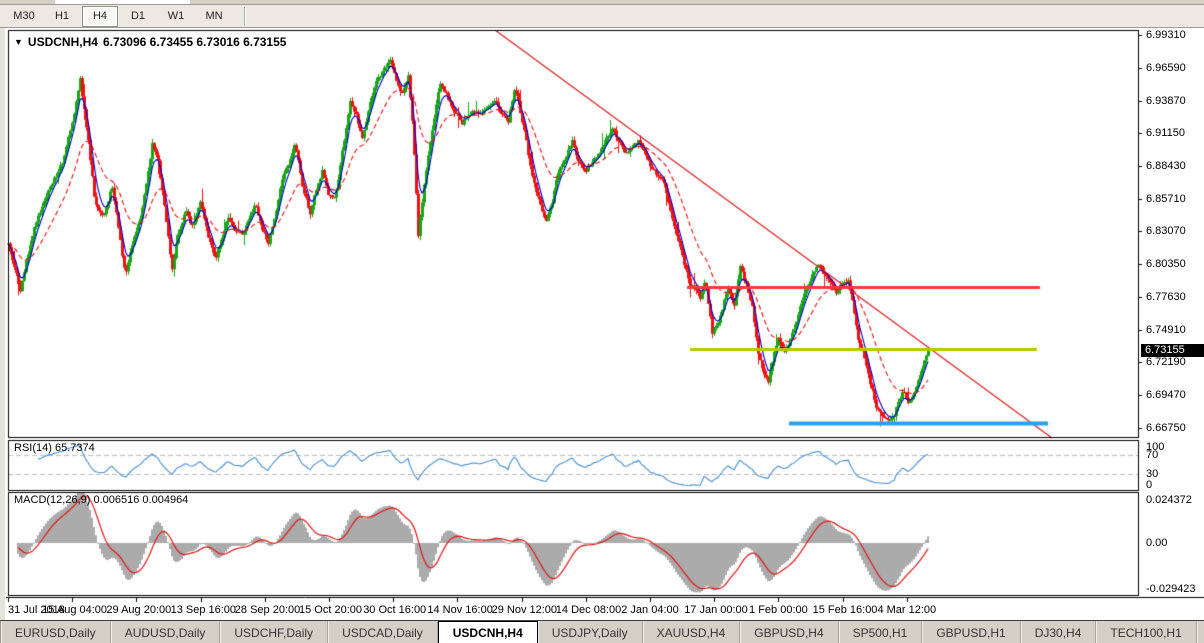 The width and height of the screenshot is (1204, 643). Describe the element at coordinates (789, 632) in the screenshot. I see `tab-gbpusd-h4: GBPUSD,H4` at that location.